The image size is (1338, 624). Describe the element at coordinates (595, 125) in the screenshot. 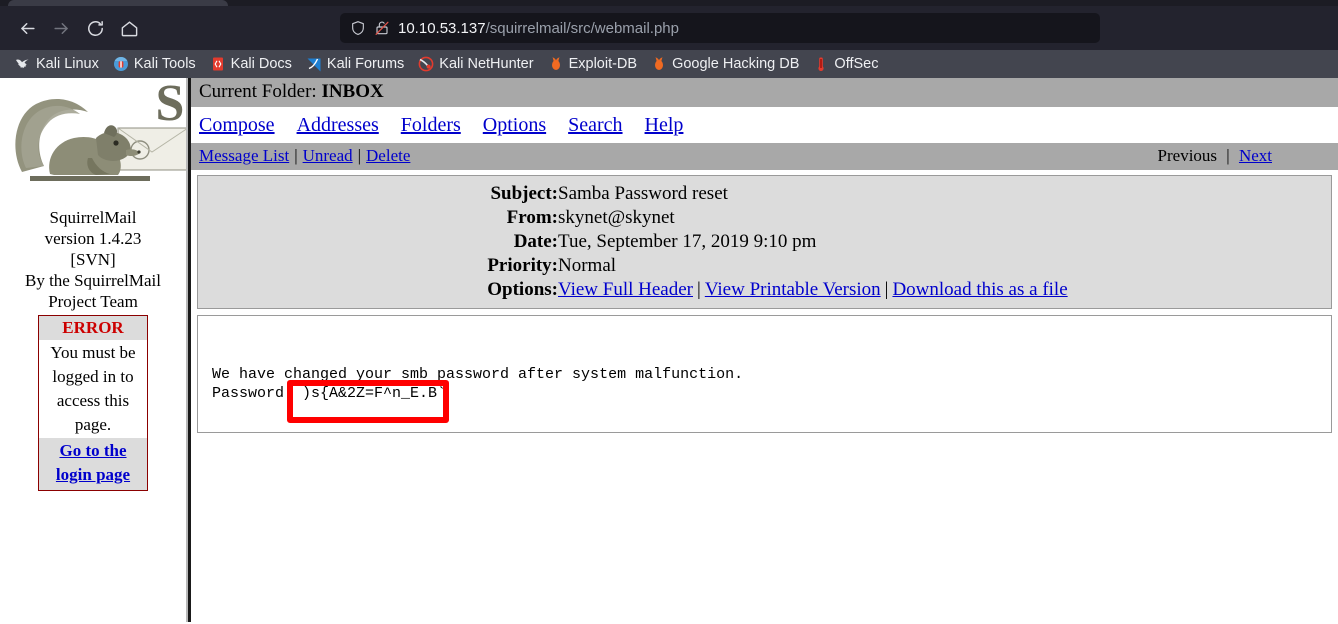

I see `menu-item-search: Search` at that location.